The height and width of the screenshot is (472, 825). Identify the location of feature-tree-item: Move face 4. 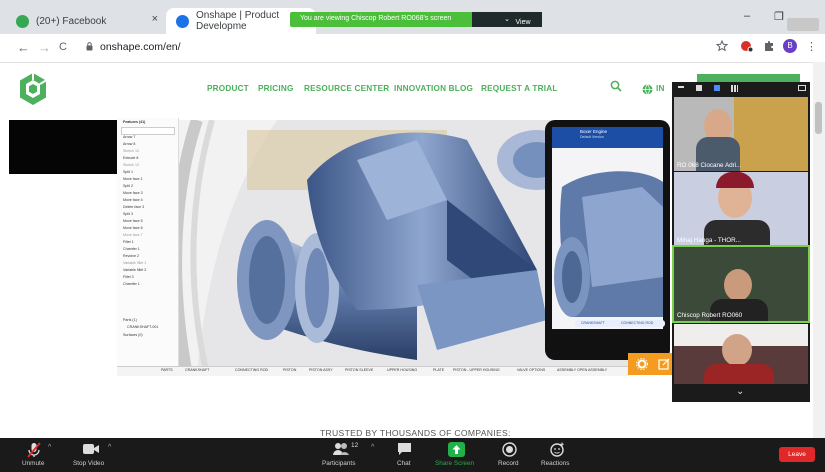
(133, 200).